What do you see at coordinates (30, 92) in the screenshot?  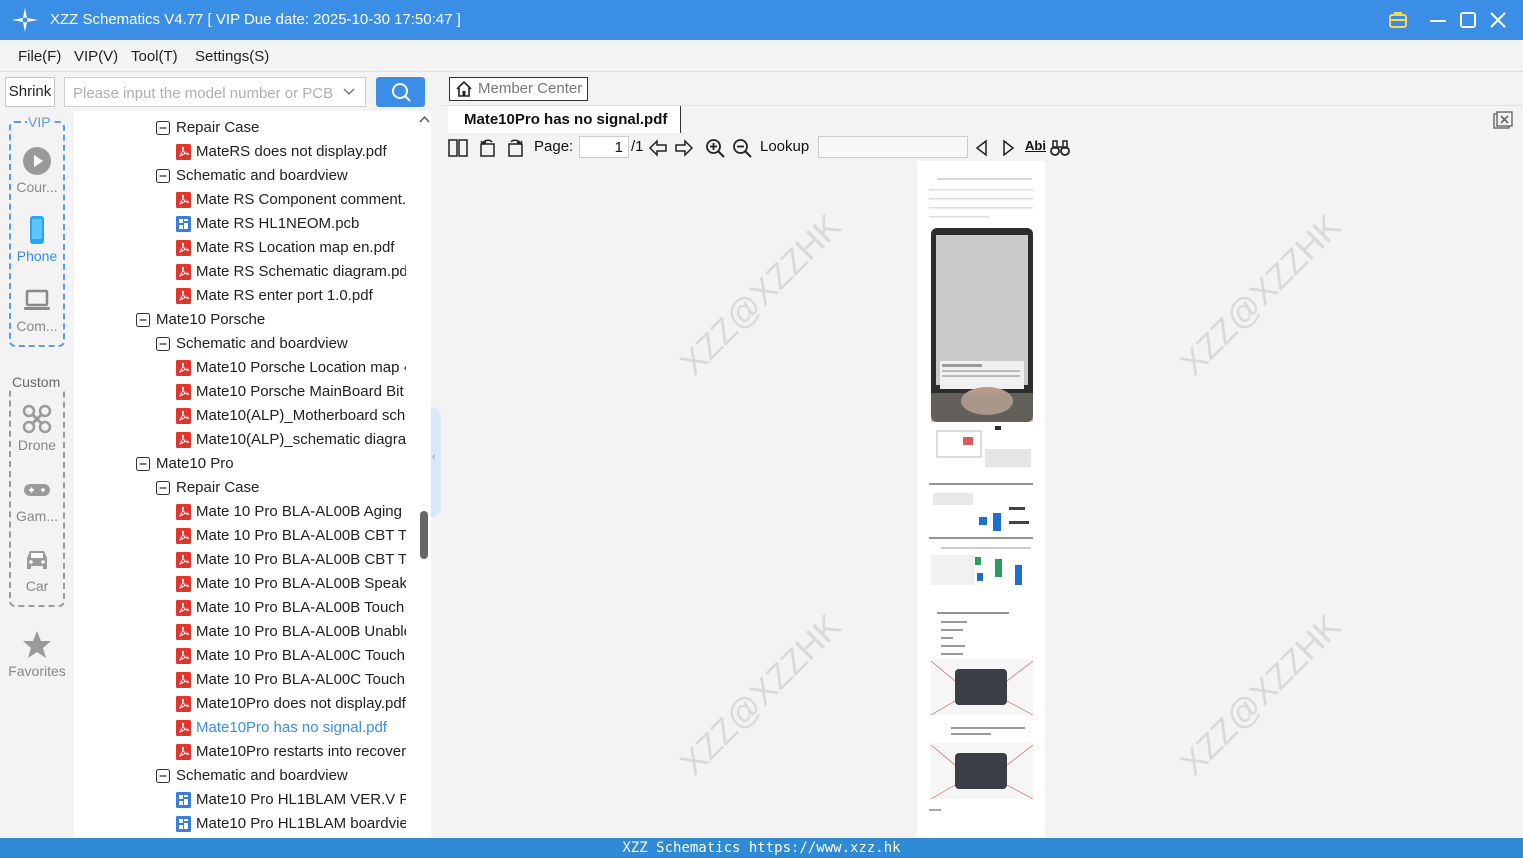 I see `shrink-button: Shrink` at bounding box center [30, 92].